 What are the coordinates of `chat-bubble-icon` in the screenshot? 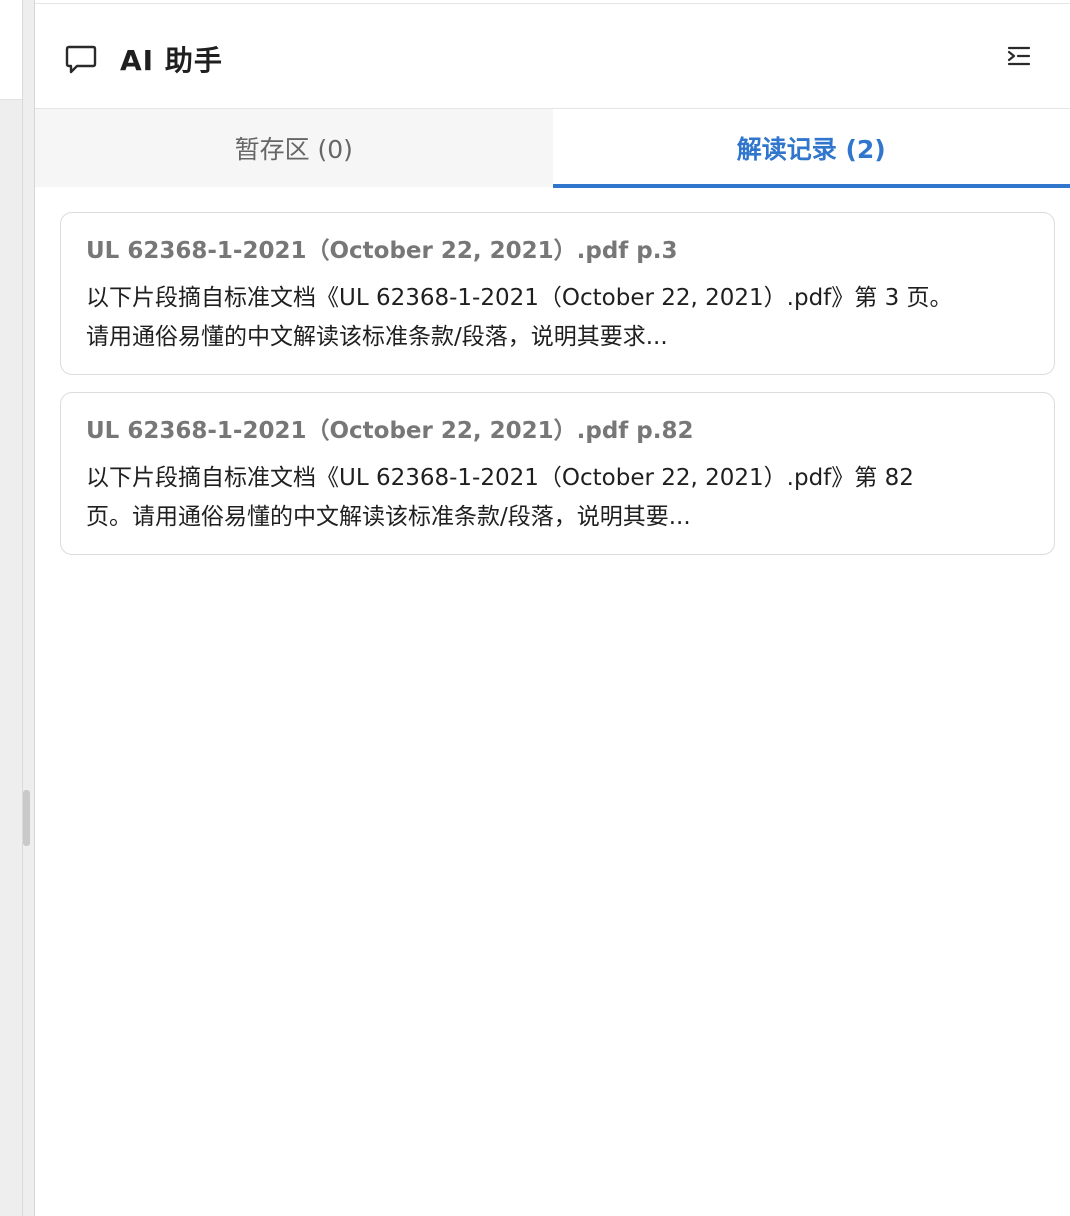 It's located at (81, 59).